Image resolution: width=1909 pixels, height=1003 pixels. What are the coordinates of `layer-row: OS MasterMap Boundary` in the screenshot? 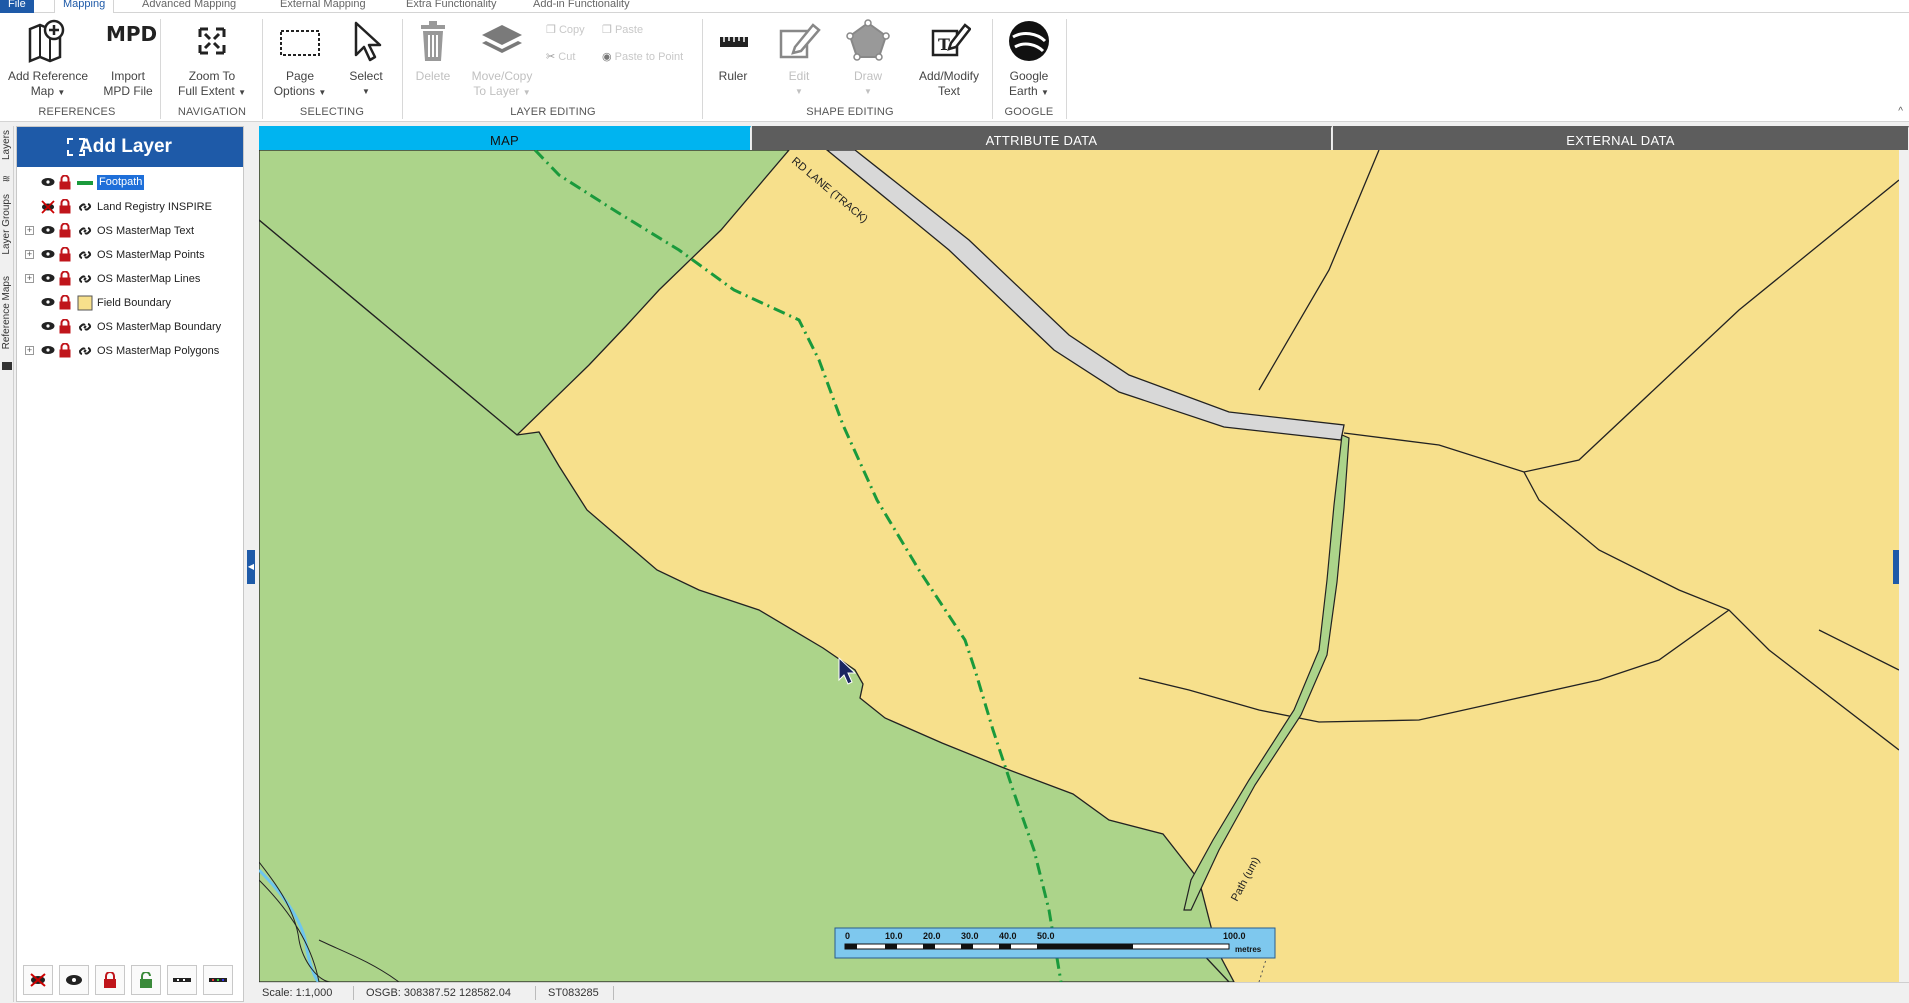 It's located at (130, 327).